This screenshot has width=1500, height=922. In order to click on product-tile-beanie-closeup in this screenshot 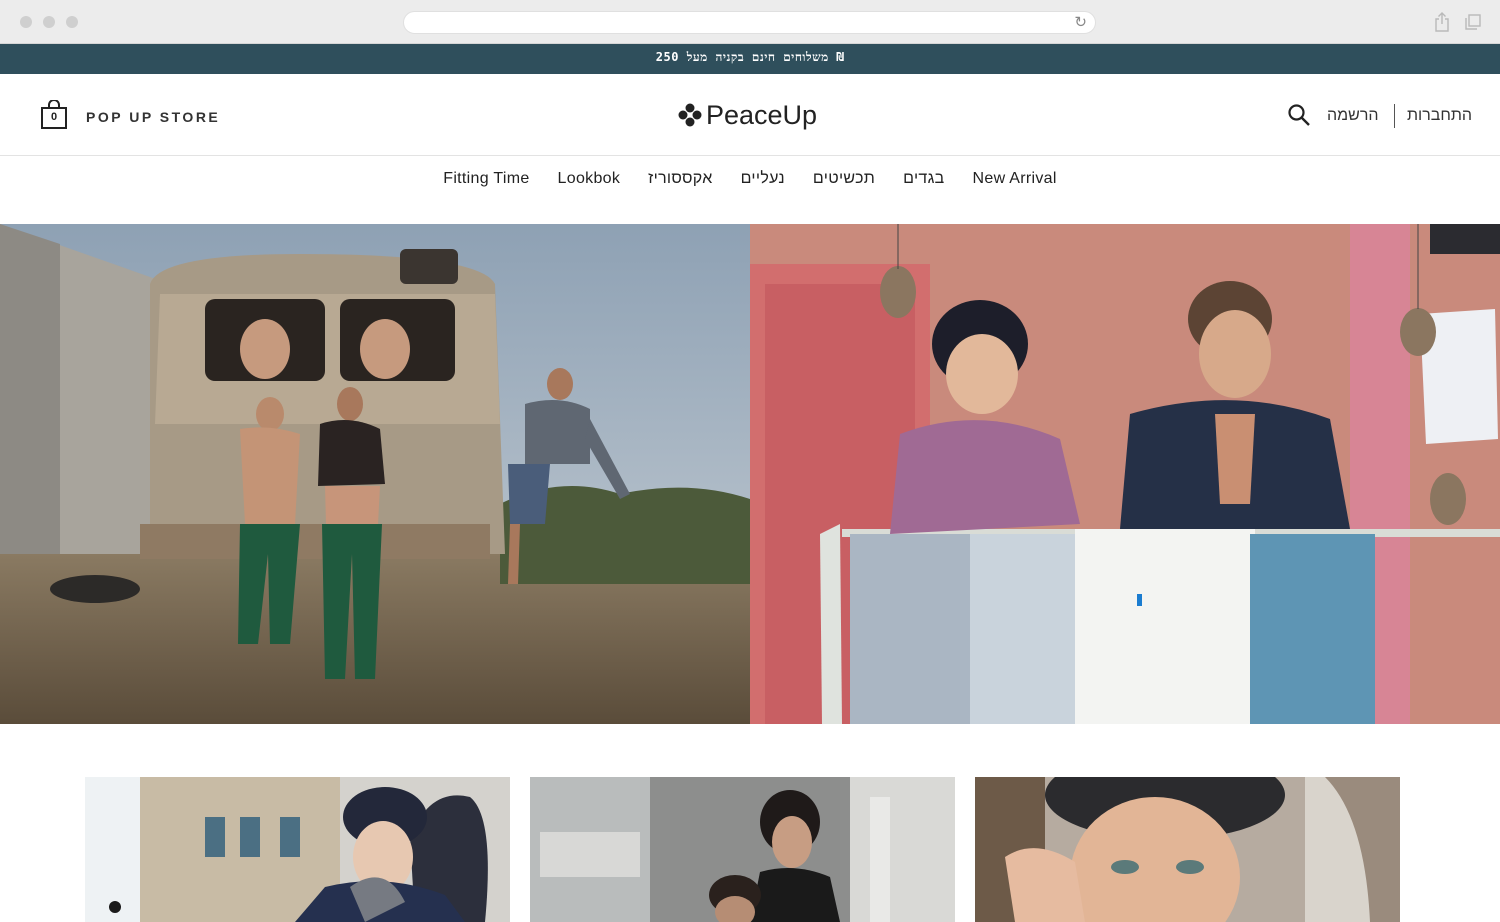, I will do `click(1187, 849)`.